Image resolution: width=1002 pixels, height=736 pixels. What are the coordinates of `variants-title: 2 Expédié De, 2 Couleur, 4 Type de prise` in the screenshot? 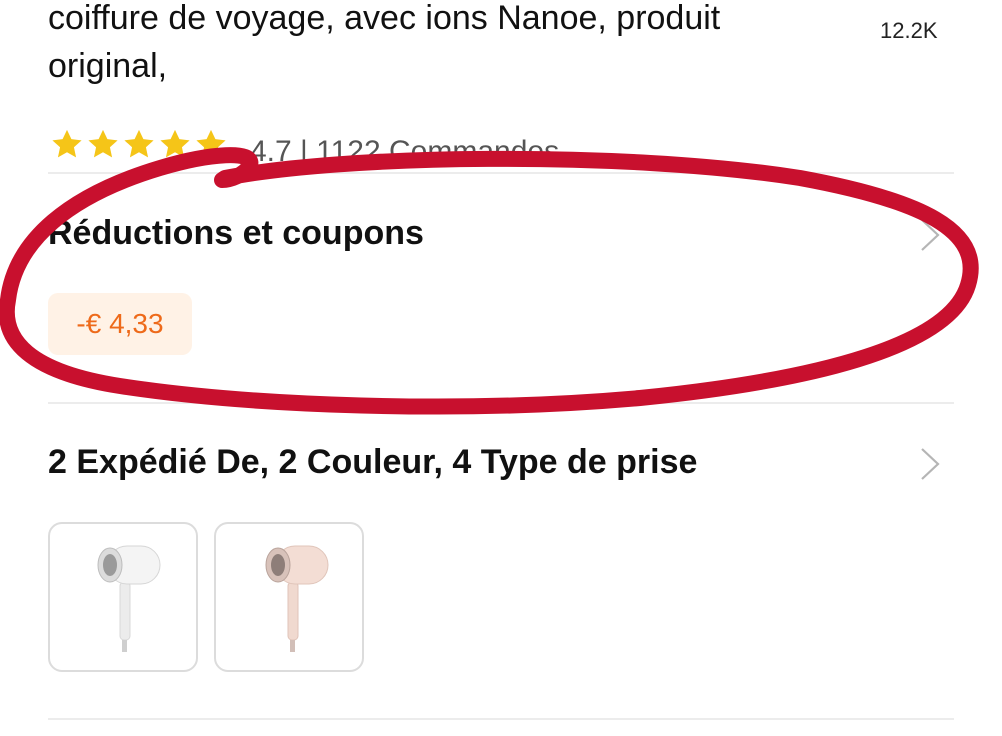 It's located at (372, 462).